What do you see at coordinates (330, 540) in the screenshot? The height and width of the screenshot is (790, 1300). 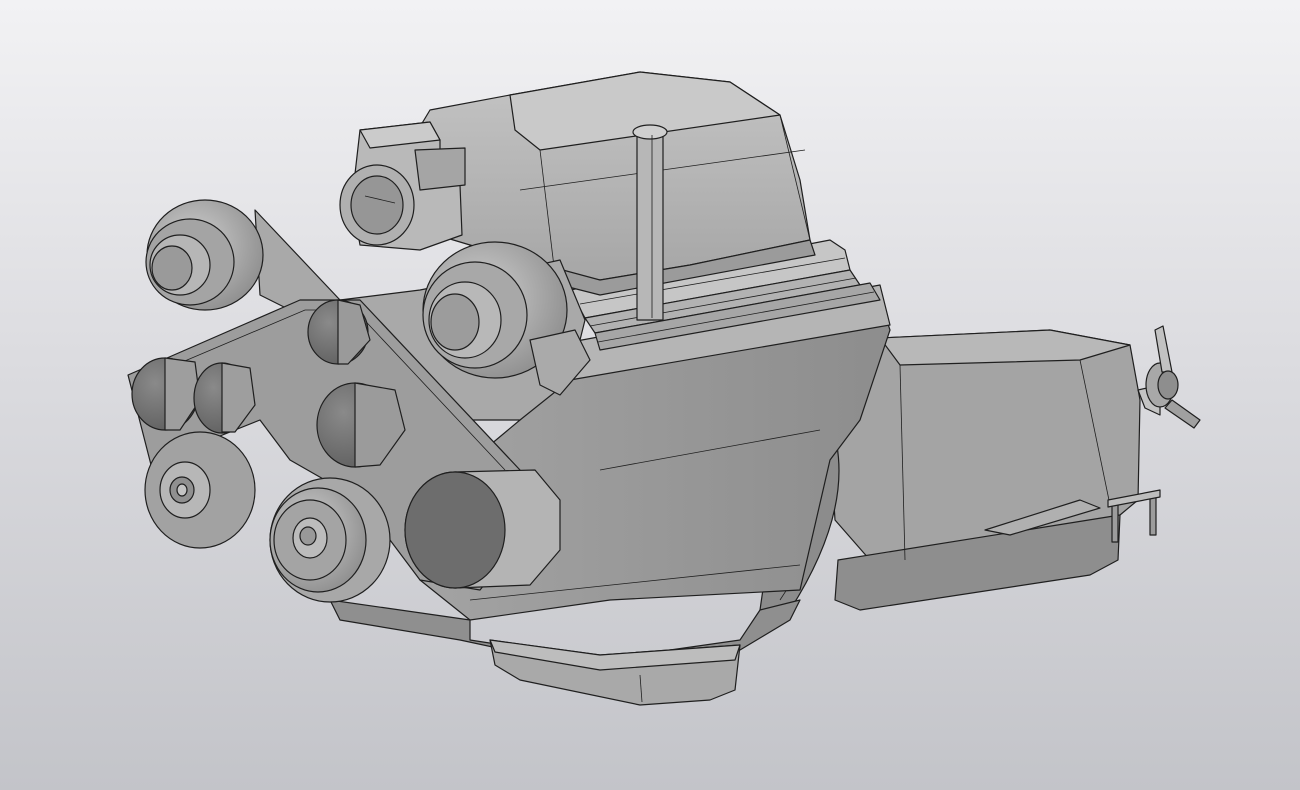 I see `crankshaft-pulley` at bounding box center [330, 540].